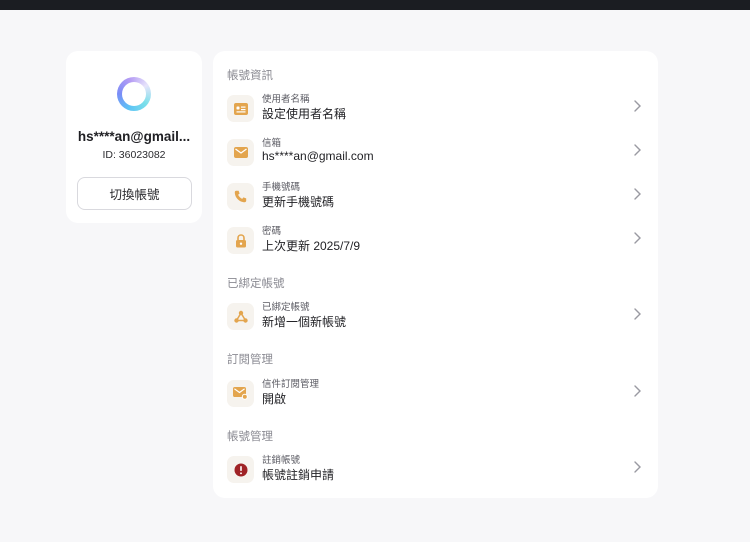  I want to click on phone-row: 手機號碼 更新手機號碼, so click(435, 199).